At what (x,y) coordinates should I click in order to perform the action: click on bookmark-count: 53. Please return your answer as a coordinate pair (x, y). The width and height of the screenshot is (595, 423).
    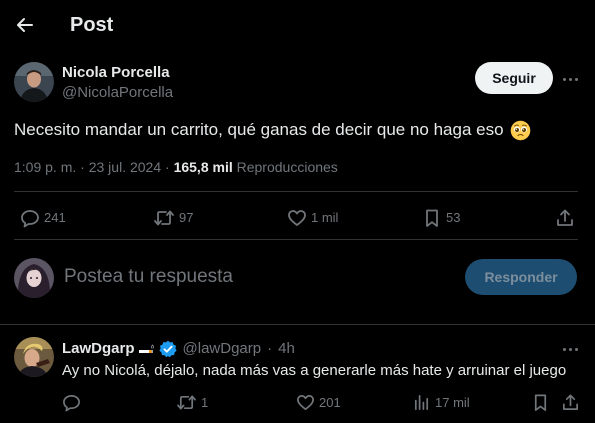
    Looking at the image, I should click on (453, 217).